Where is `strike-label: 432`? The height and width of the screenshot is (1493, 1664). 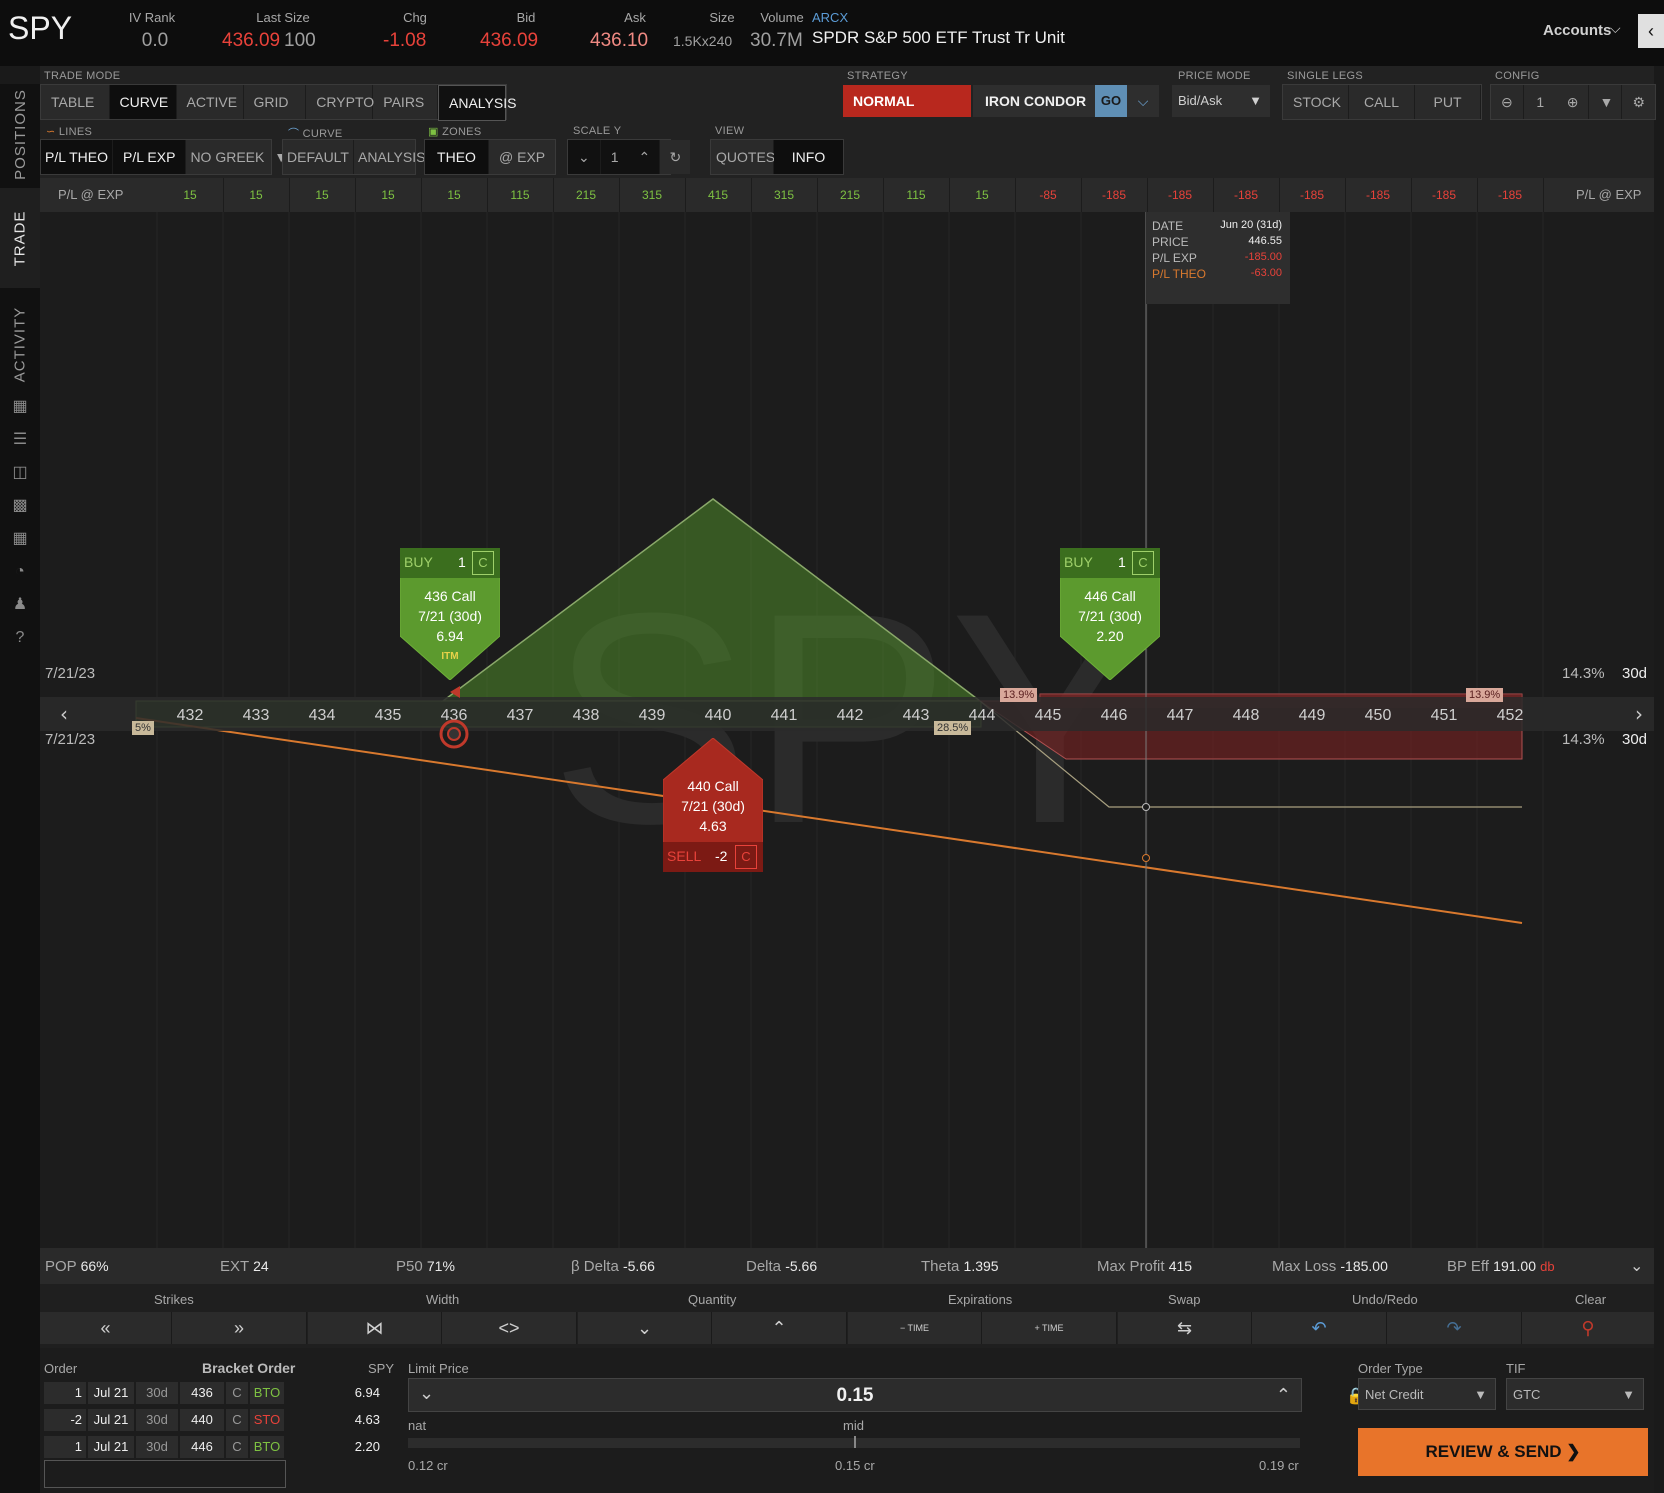
strike-label: 432 is located at coordinates (190, 715).